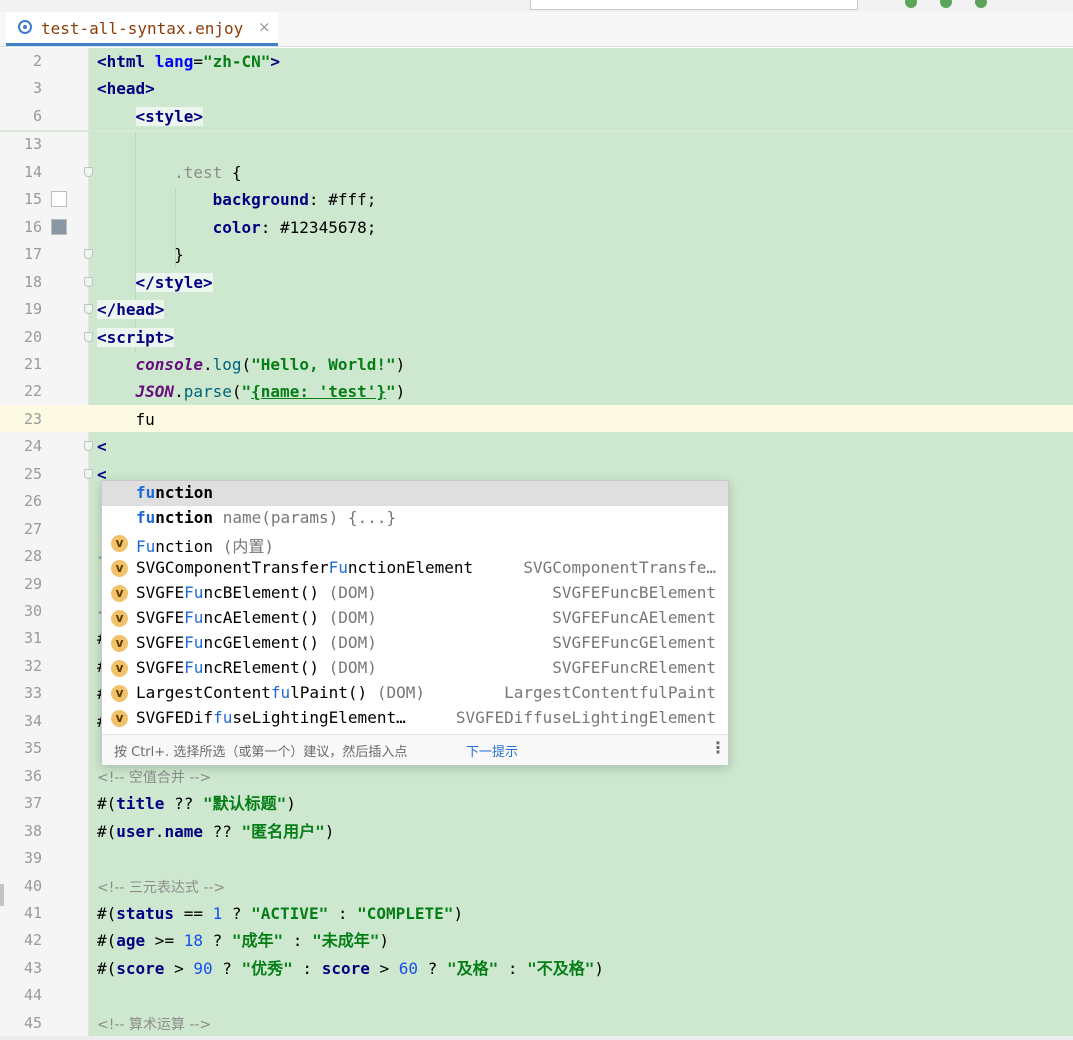 This screenshot has height=1040, width=1073. I want to click on line-number: 34, so click(32, 720).